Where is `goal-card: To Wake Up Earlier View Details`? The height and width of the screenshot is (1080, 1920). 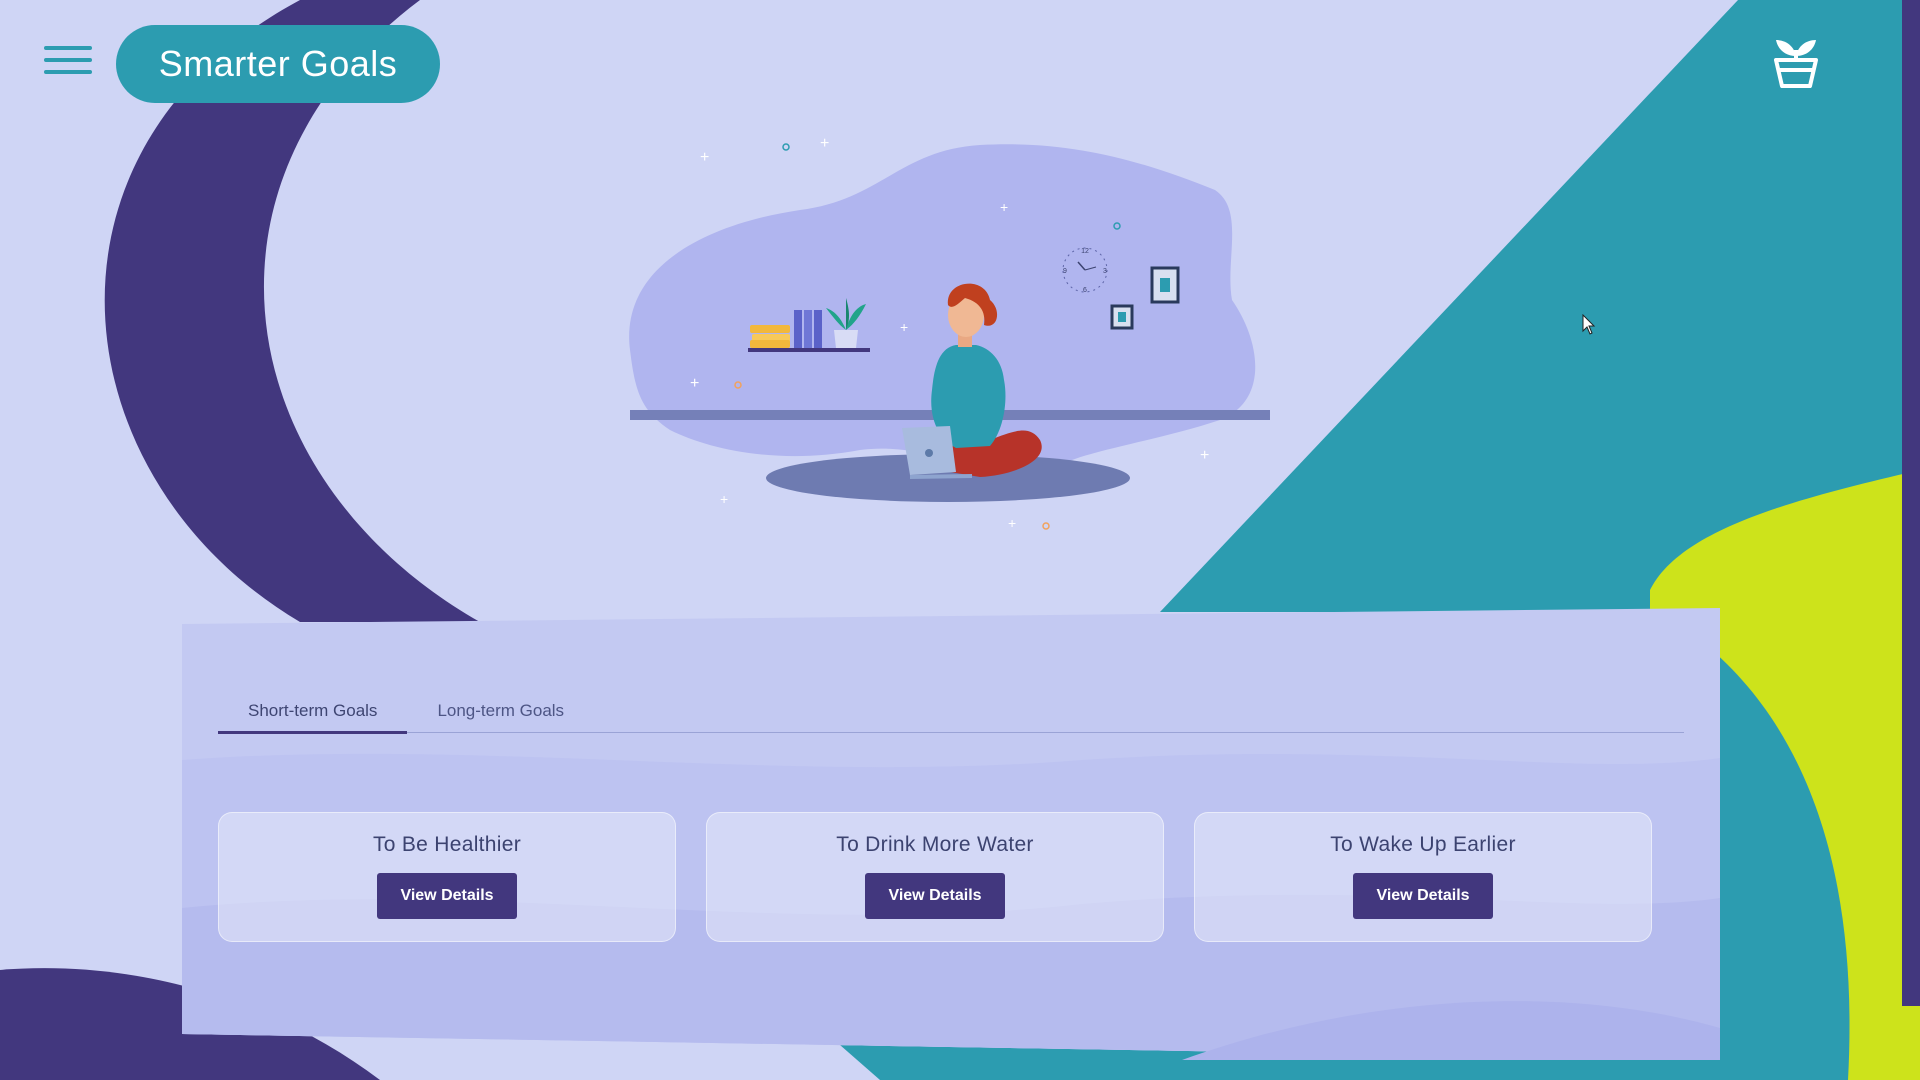
goal-card: To Wake Up Earlier View Details is located at coordinates (1423, 877).